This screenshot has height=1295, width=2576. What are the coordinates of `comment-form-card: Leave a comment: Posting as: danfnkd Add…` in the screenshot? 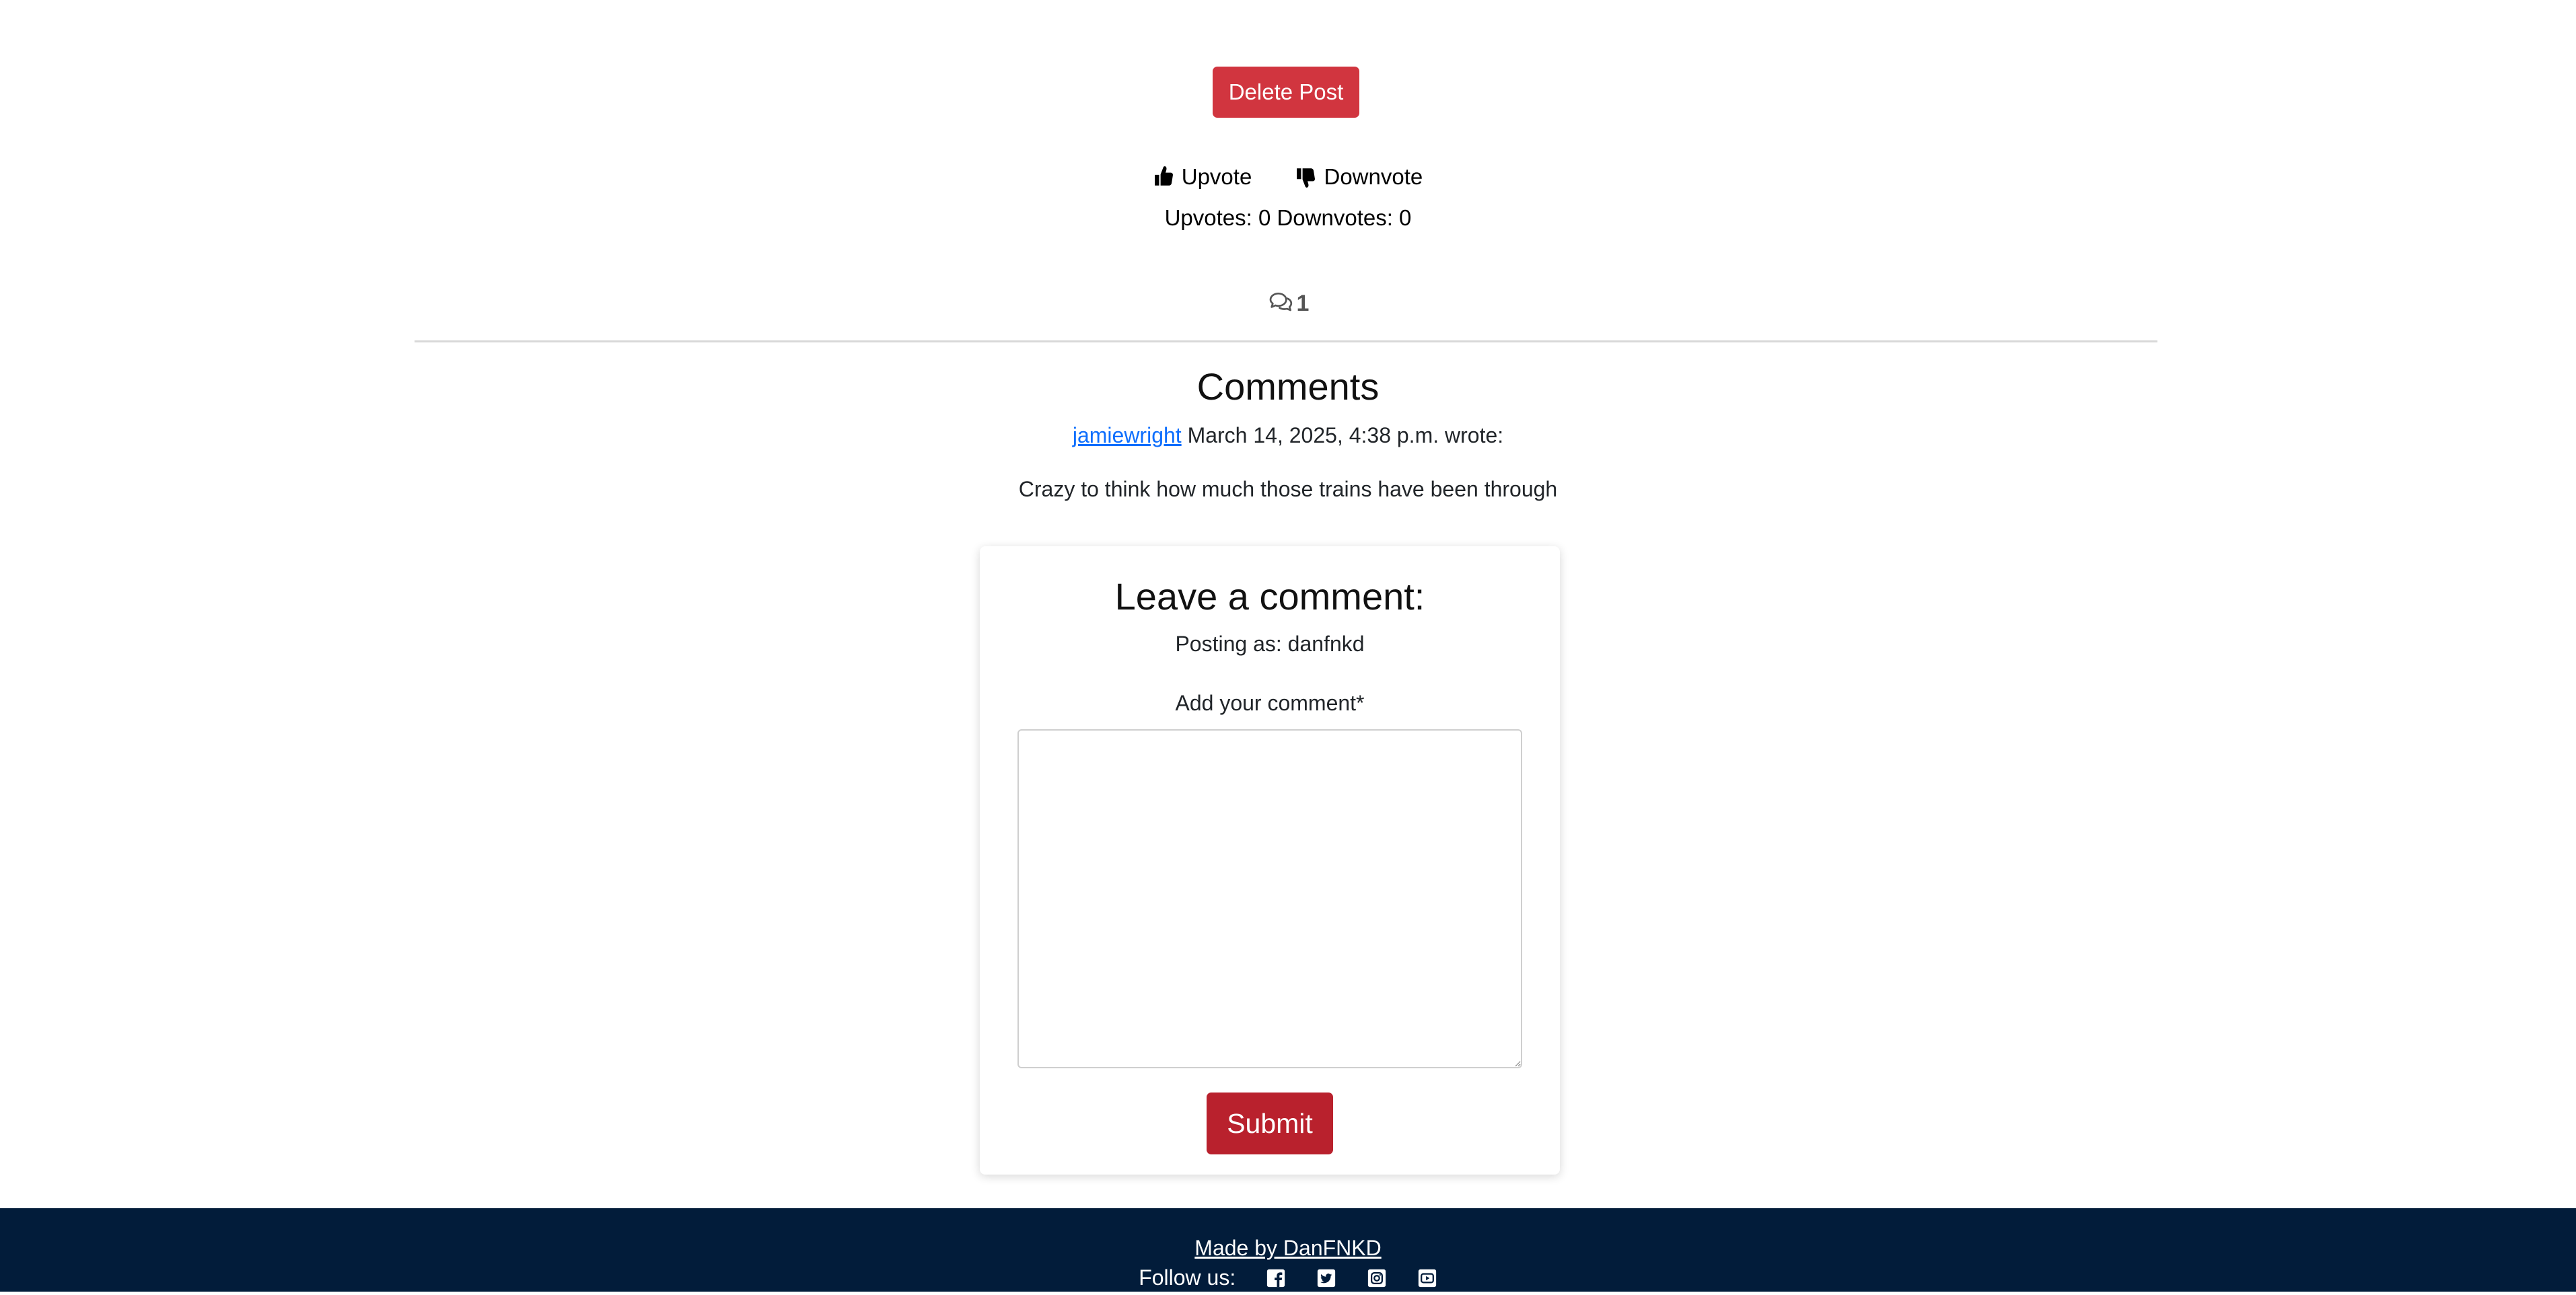 It's located at (1270, 860).